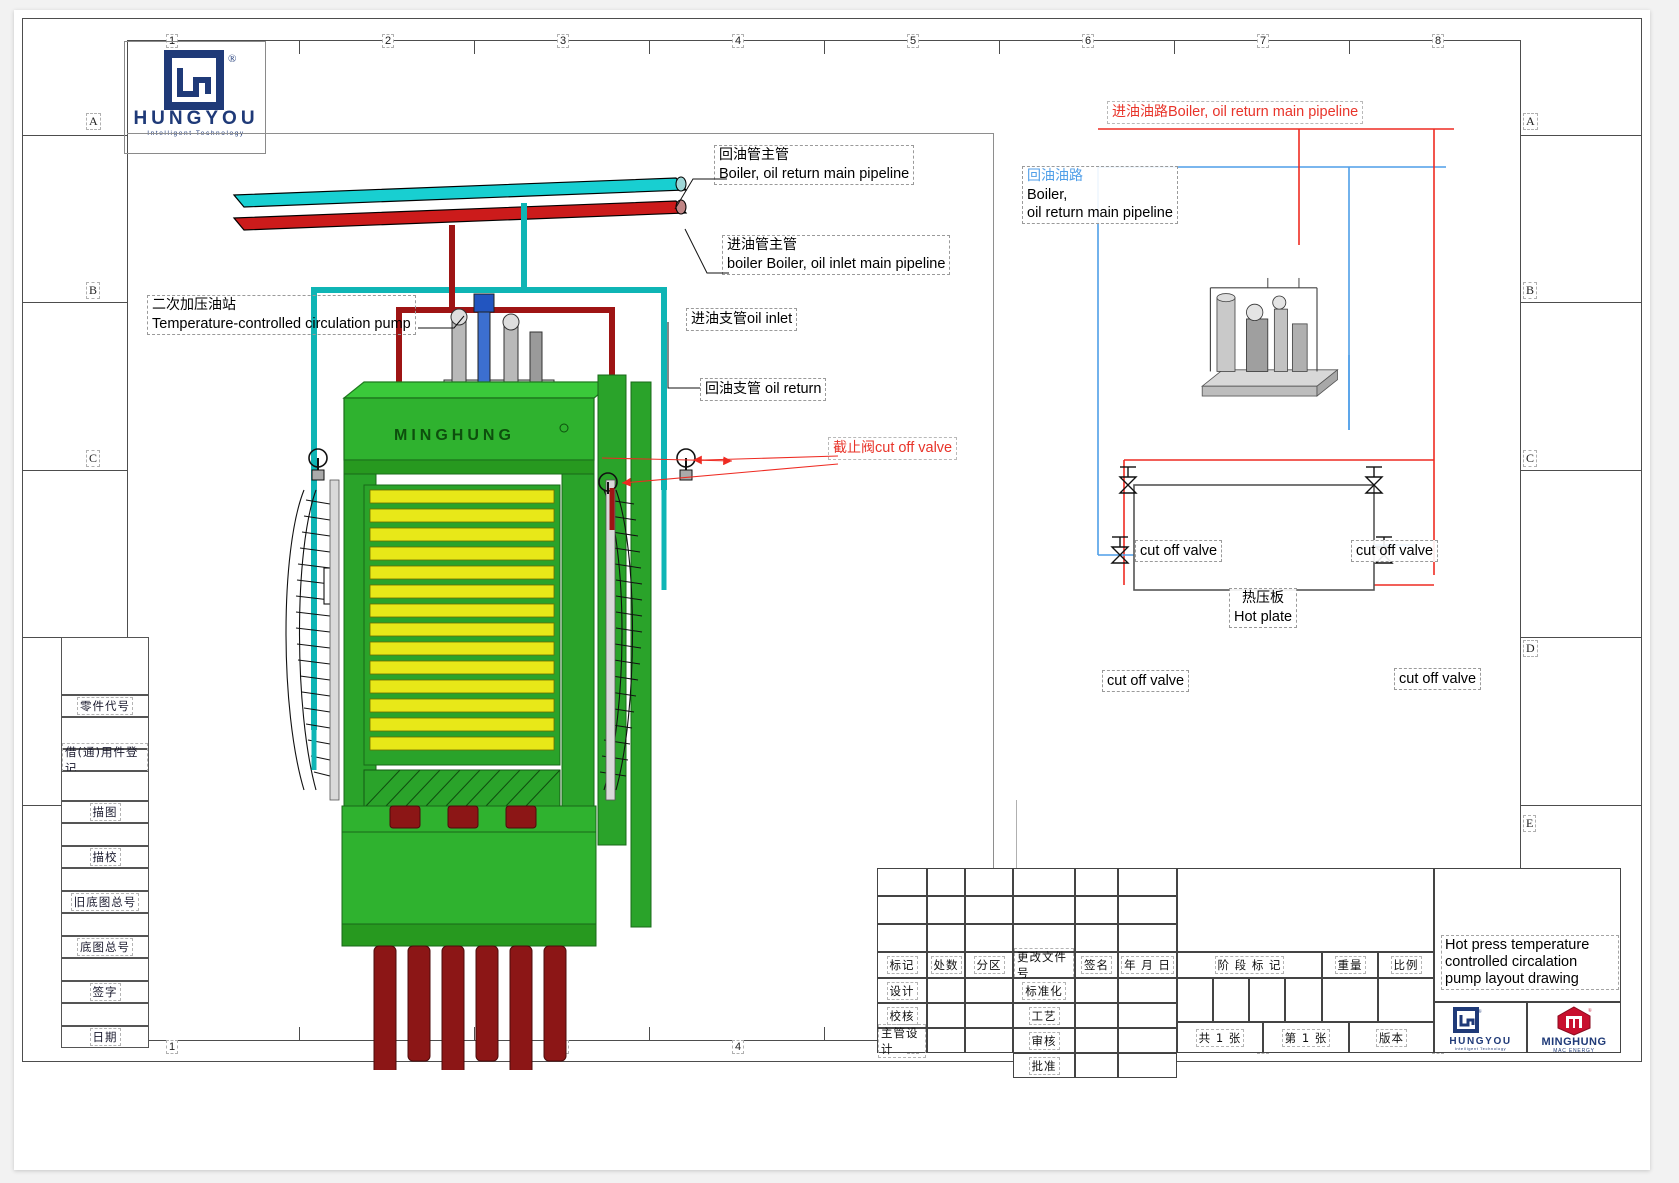 The image size is (1679, 1183). I want to click on margin-label-trace: 描图, so click(105, 812).